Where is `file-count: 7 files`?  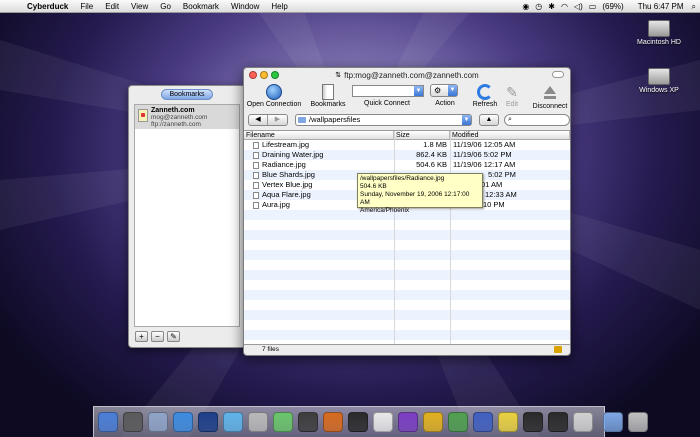
file-count: 7 files is located at coordinates (270, 349).